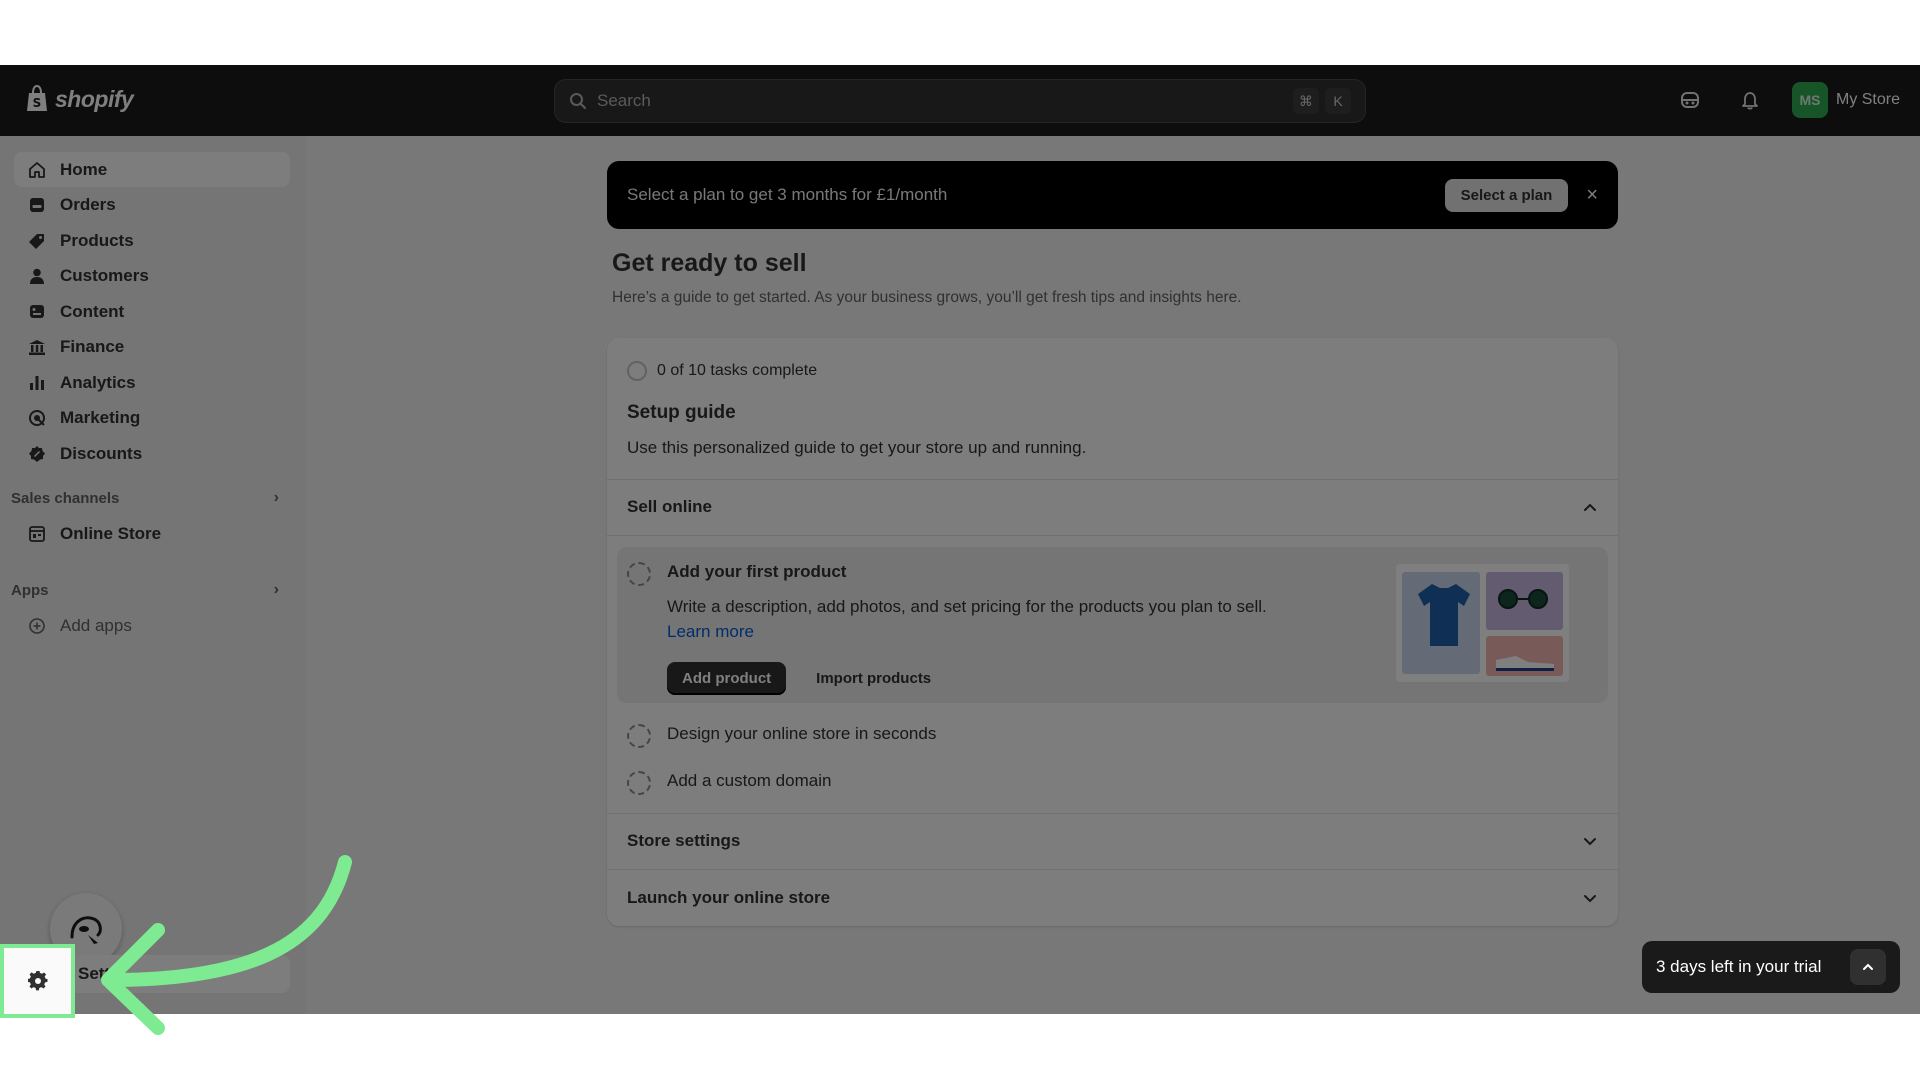 The width and height of the screenshot is (1920, 1080). Describe the element at coordinates (65, 498) in the screenshot. I see `section-label: Sales channels` at that location.